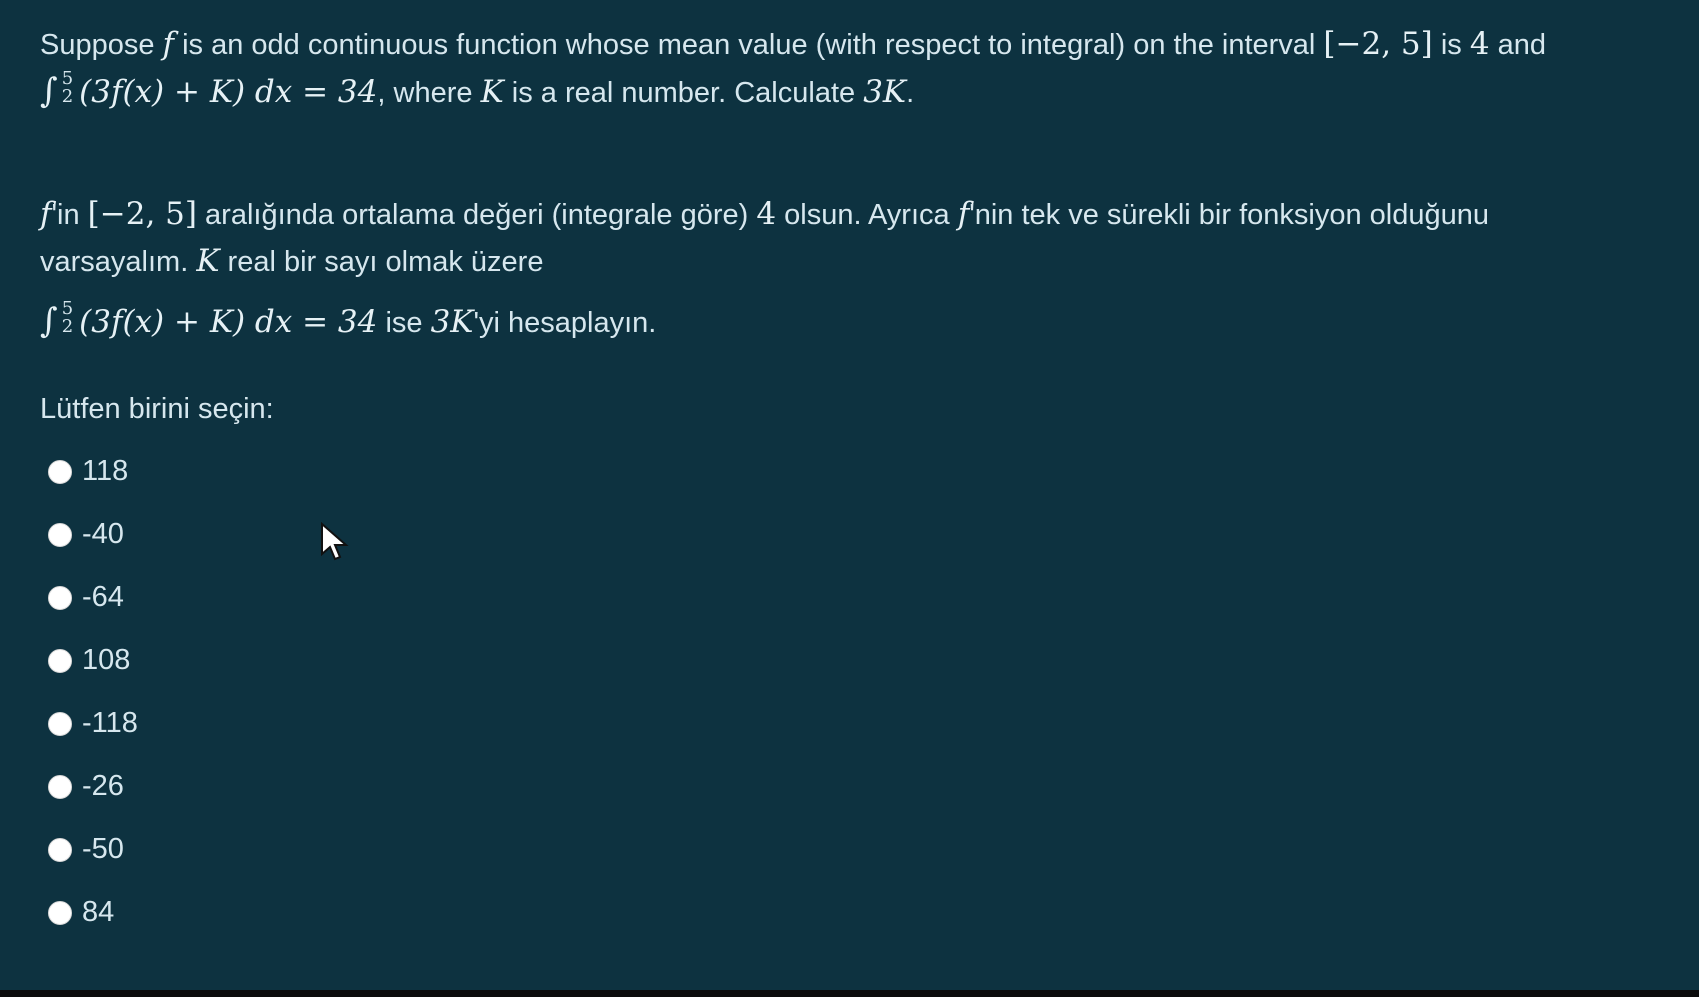 This screenshot has height=997, width=1699. What do you see at coordinates (98, 912) in the screenshot?
I see `answer-option-label: 84` at bounding box center [98, 912].